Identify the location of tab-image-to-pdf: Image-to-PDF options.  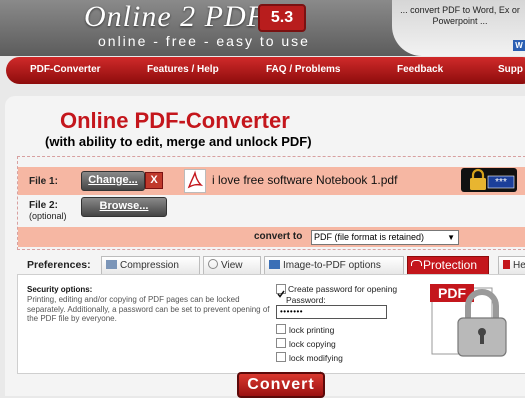
(334, 265).